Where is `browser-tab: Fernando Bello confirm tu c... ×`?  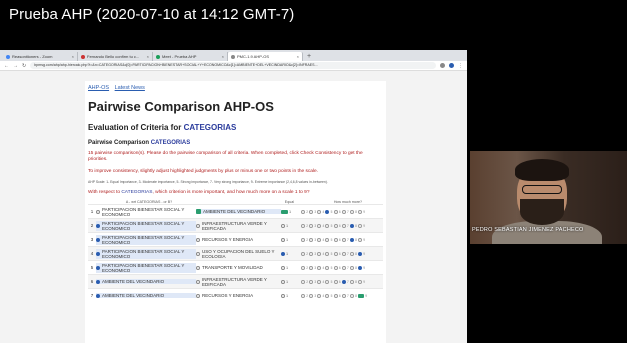 browser-tab: Fernando Bello confirm tu c... × is located at coordinates (115, 56).